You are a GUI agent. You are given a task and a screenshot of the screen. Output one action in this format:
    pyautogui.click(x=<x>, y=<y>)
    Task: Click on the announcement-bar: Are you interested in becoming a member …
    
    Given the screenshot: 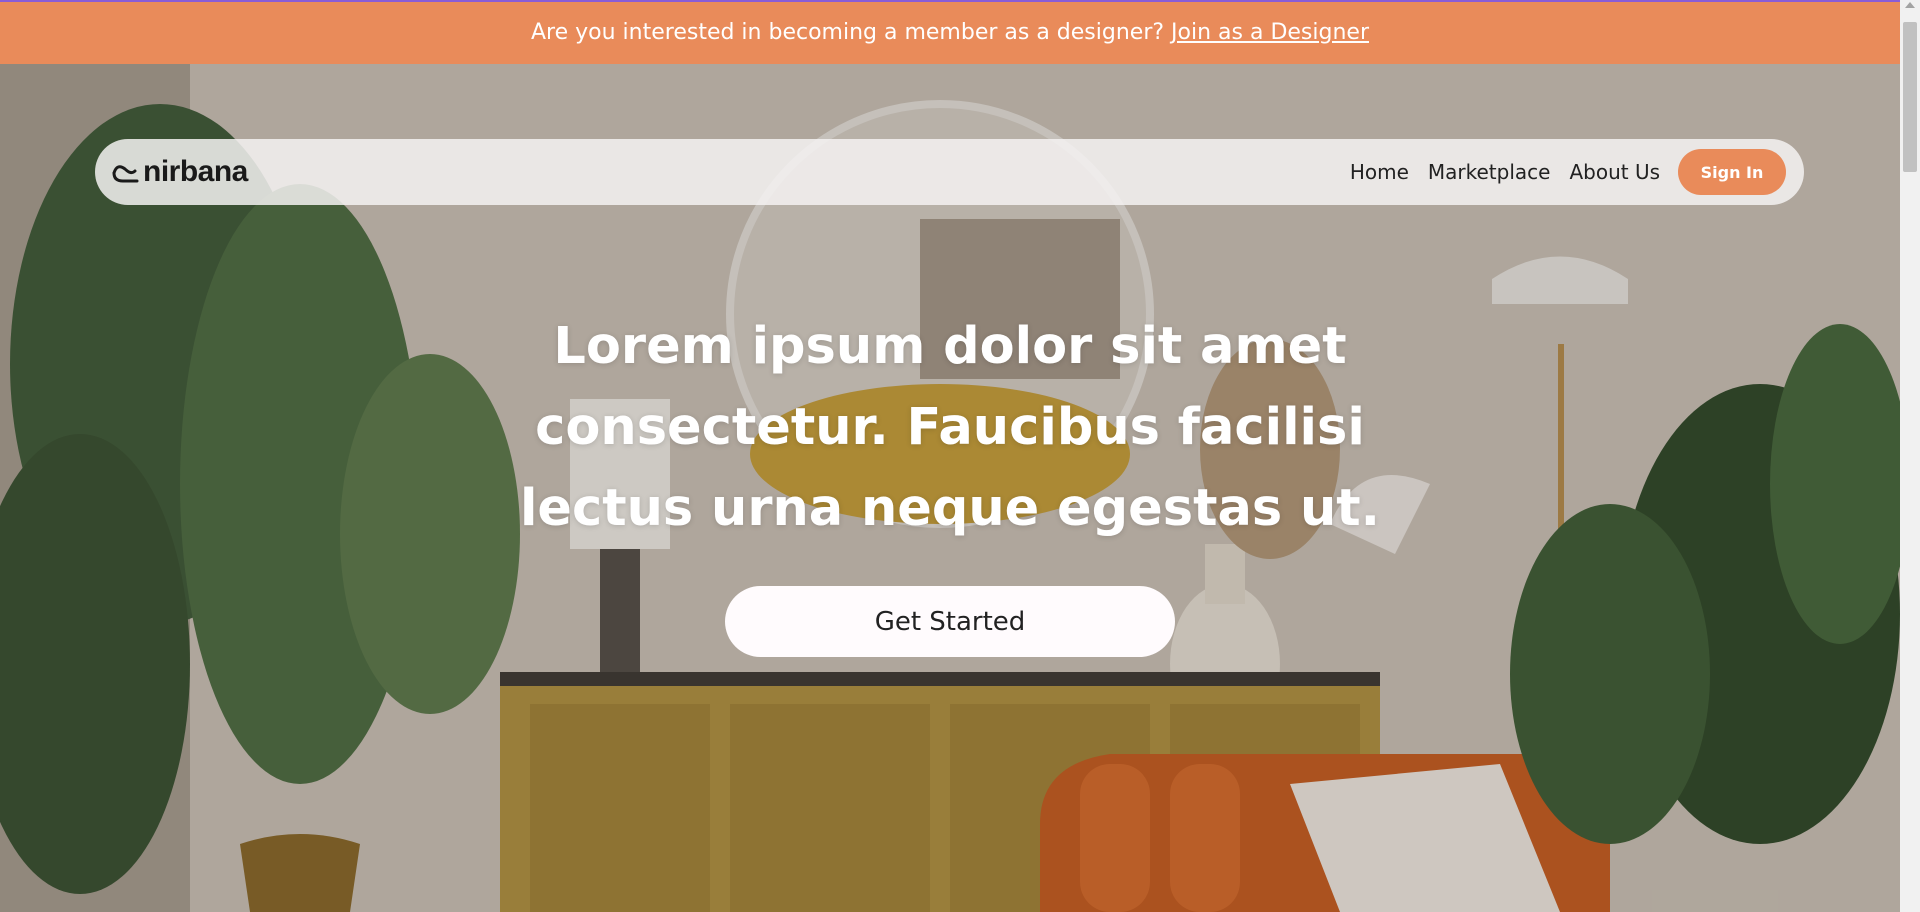 What is the action you would take?
    pyautogui.click(x=950, y=32)
    